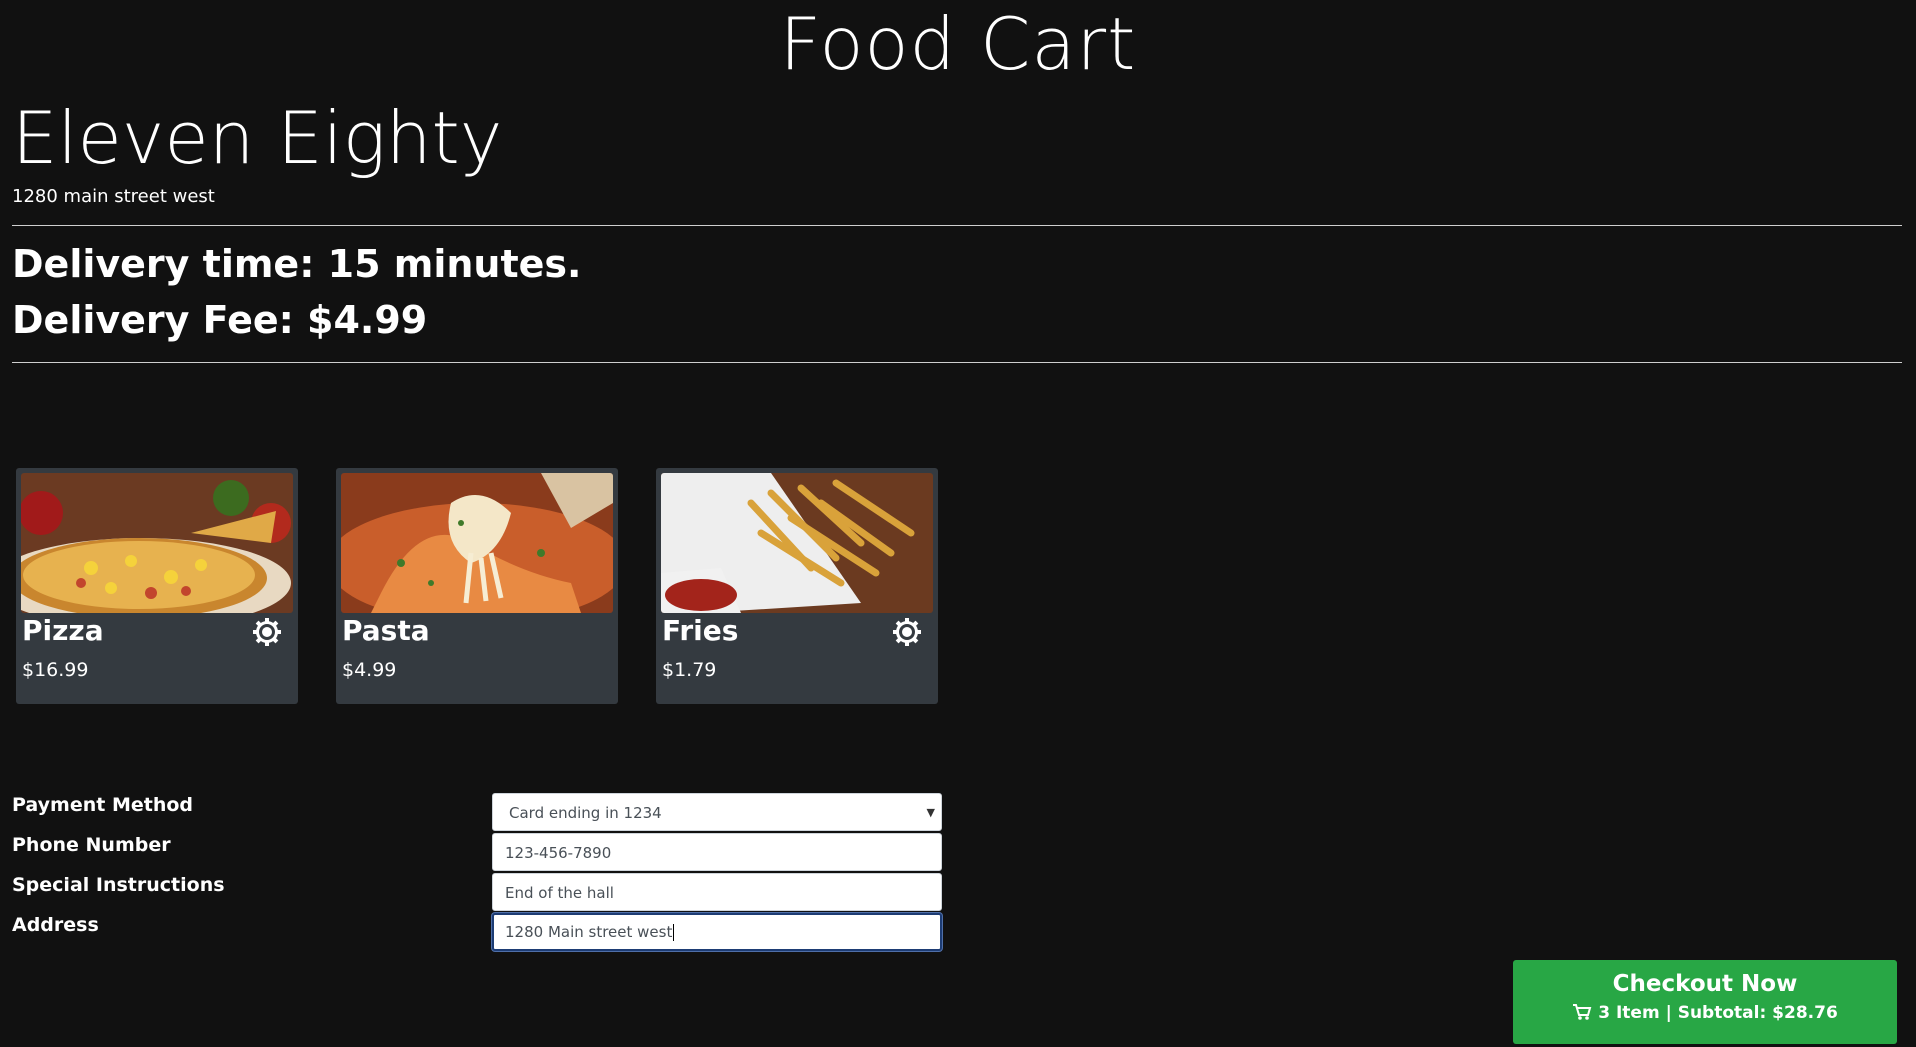  I want to click on payment-method-label: Payment Method, so click(103, 805).